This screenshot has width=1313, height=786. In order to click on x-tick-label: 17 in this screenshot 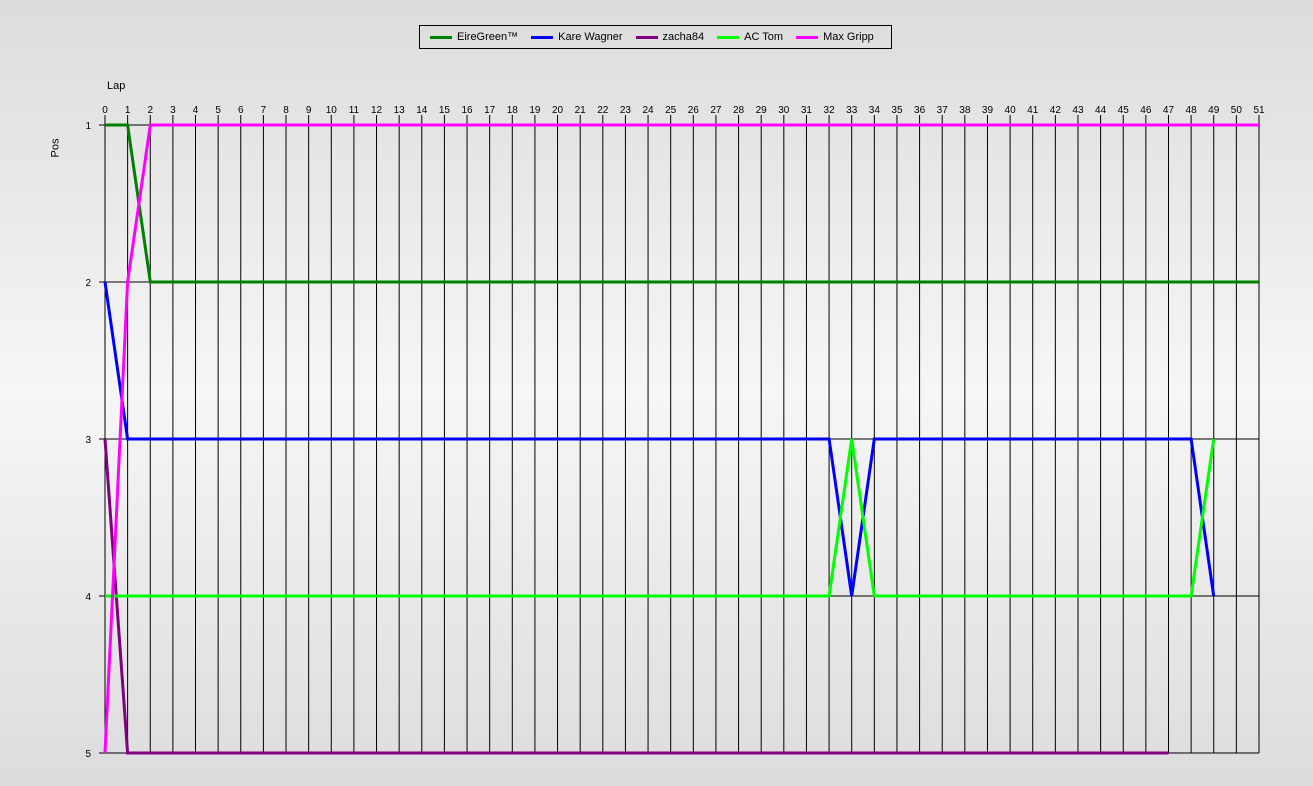, I will do `click(490, 110)`.